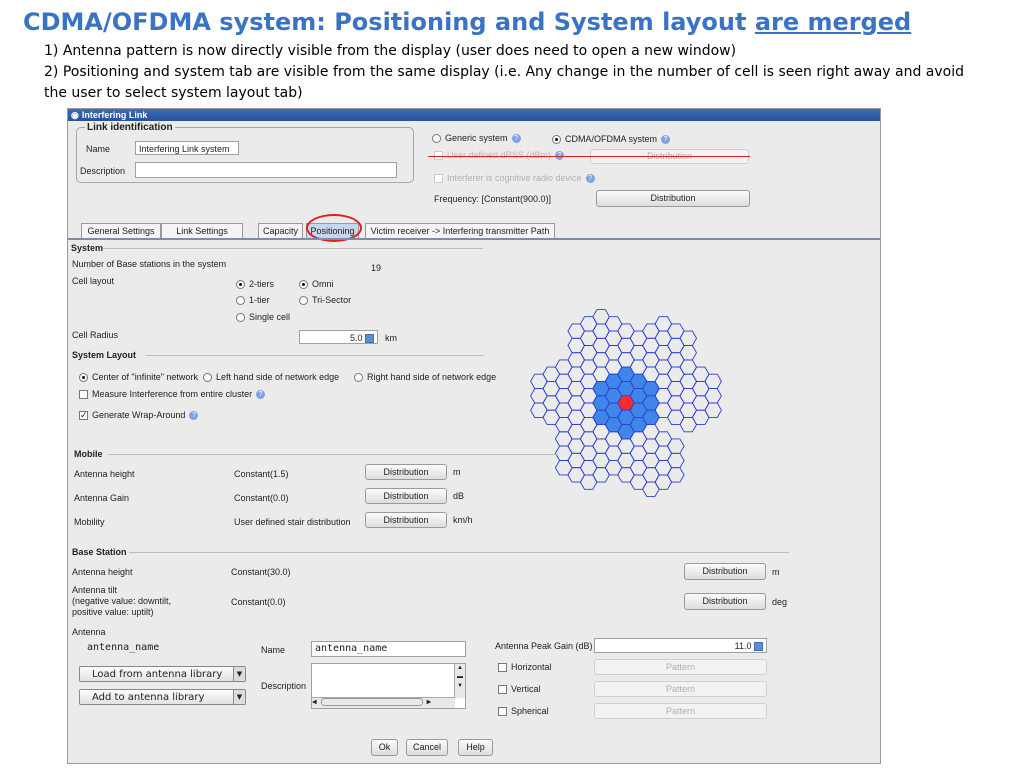 The height and width of the screenshot is (768, 1024). Describe the element at coordinates (406, 496) in the screenshot. I see `mobile-antenna-gain-distribution-button: Distribution` at that location.